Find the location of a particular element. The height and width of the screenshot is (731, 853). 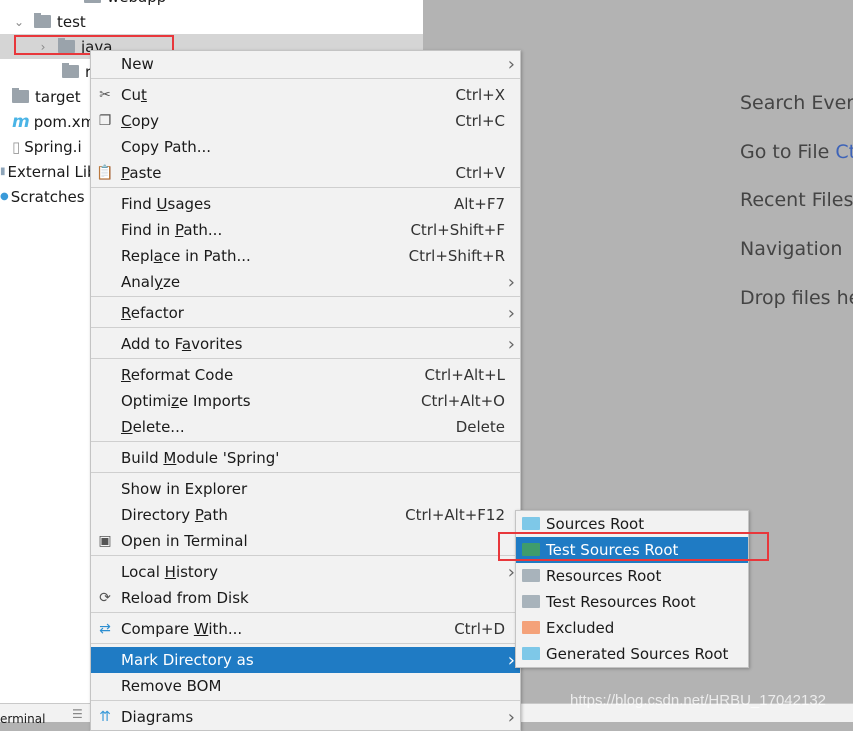

tree-item-label: External Lib is located at coordinates (52, 171).